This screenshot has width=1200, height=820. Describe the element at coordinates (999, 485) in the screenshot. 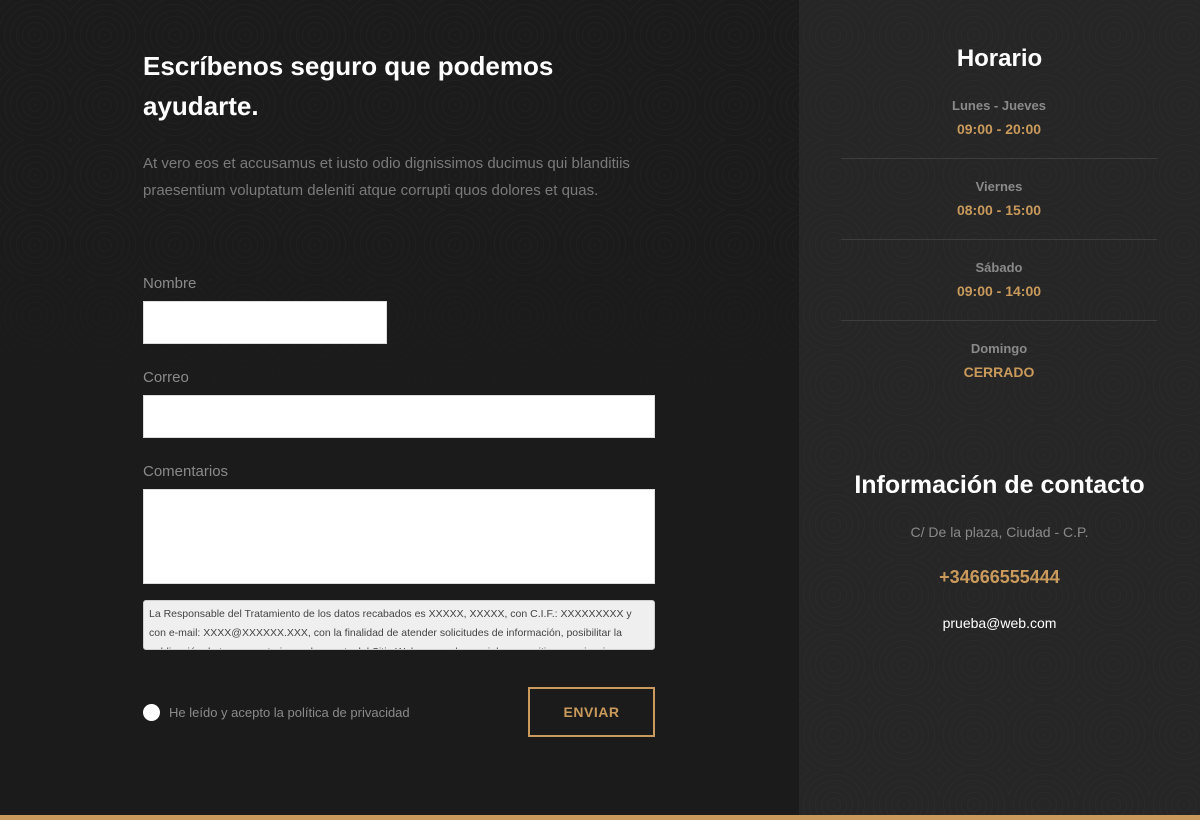

I see `contact-title: Información de contacto` at that location.